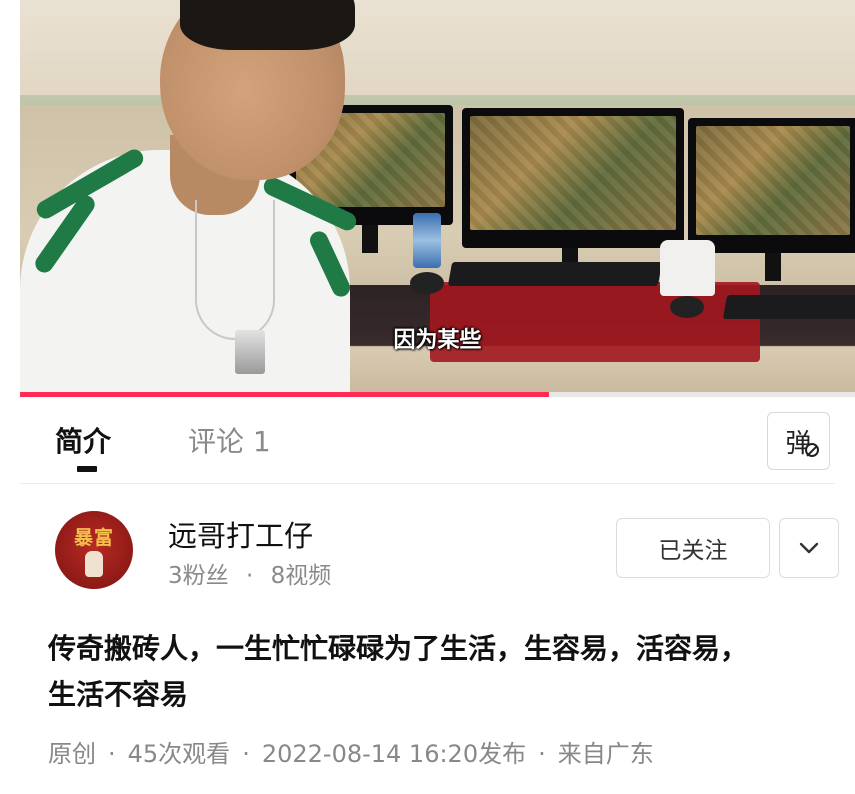 This screenshot has width=855, height=794. I want to click on active-tab-indicator, so click(87, 469).